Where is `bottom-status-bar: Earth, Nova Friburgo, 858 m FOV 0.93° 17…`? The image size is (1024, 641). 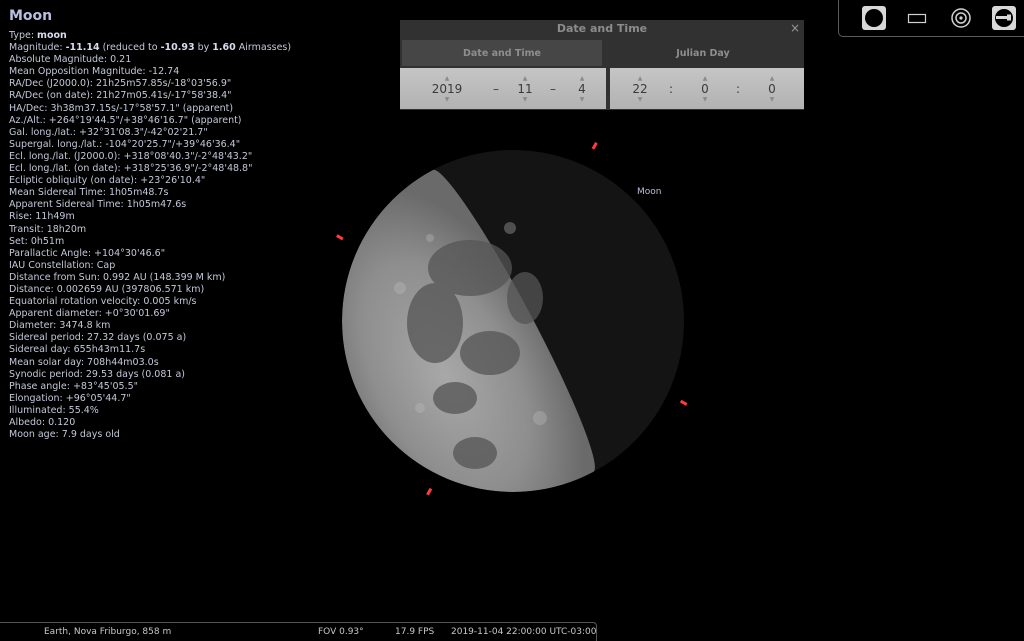
bottom-status-bar: Earth, Nova Friburgo, 858 m FOV 0.93° 17… is located at coordinates (298, 631).